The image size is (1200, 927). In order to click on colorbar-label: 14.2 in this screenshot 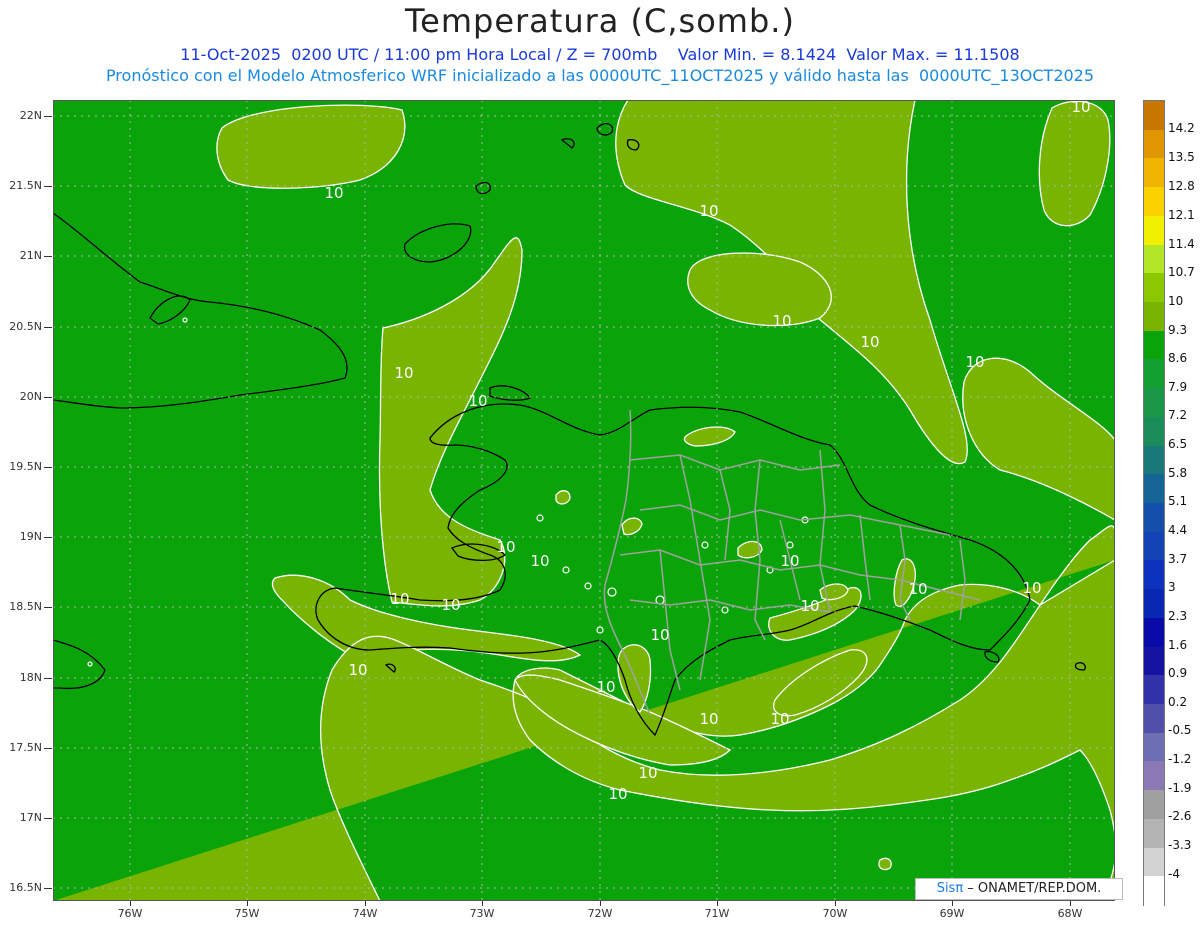, I will do `click(1181, 128)`.